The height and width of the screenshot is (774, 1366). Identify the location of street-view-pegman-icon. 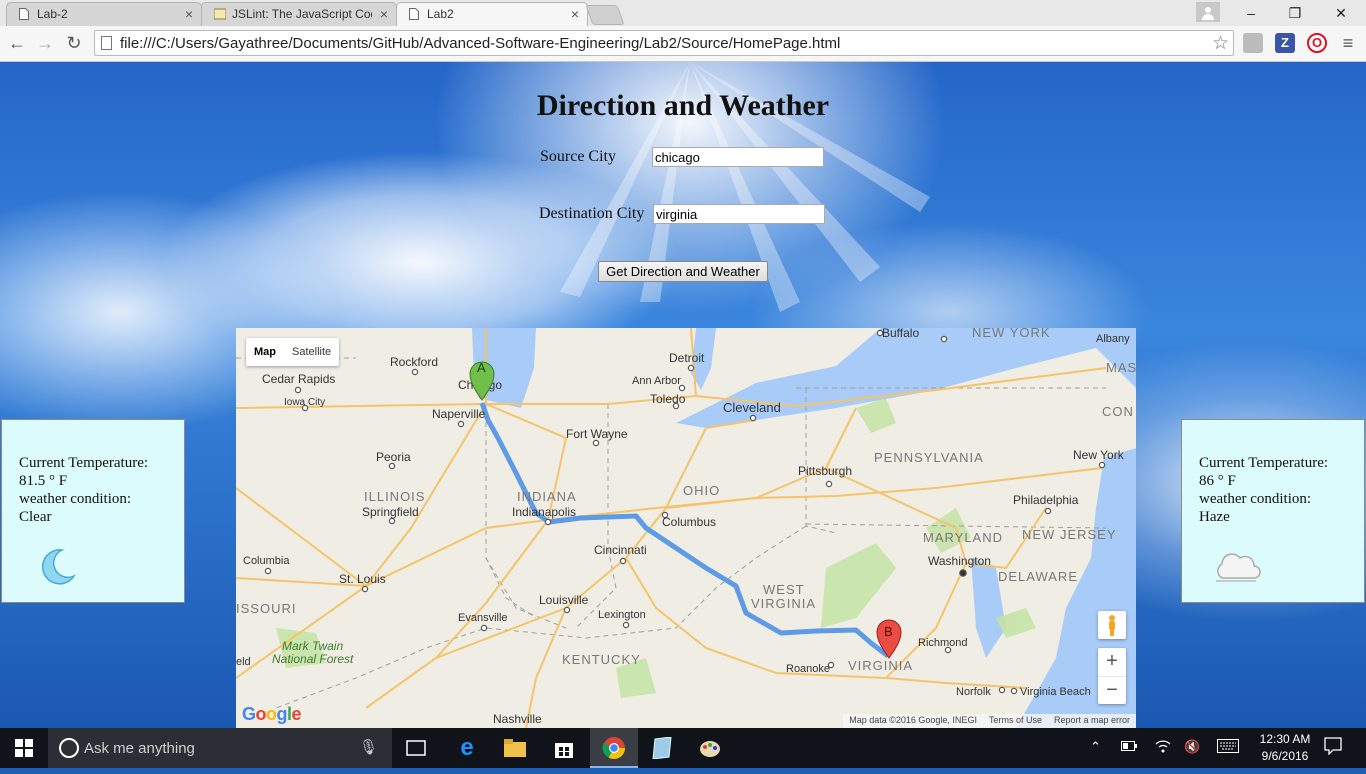
(1112, 625).